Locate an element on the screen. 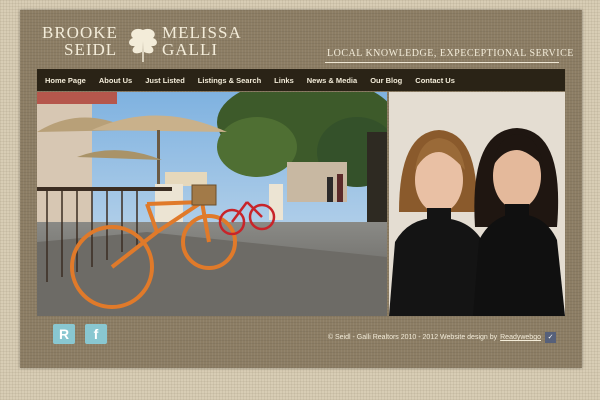 The image size is (600, 400). nav-home: Home Page is located at coordinates (65, 80).